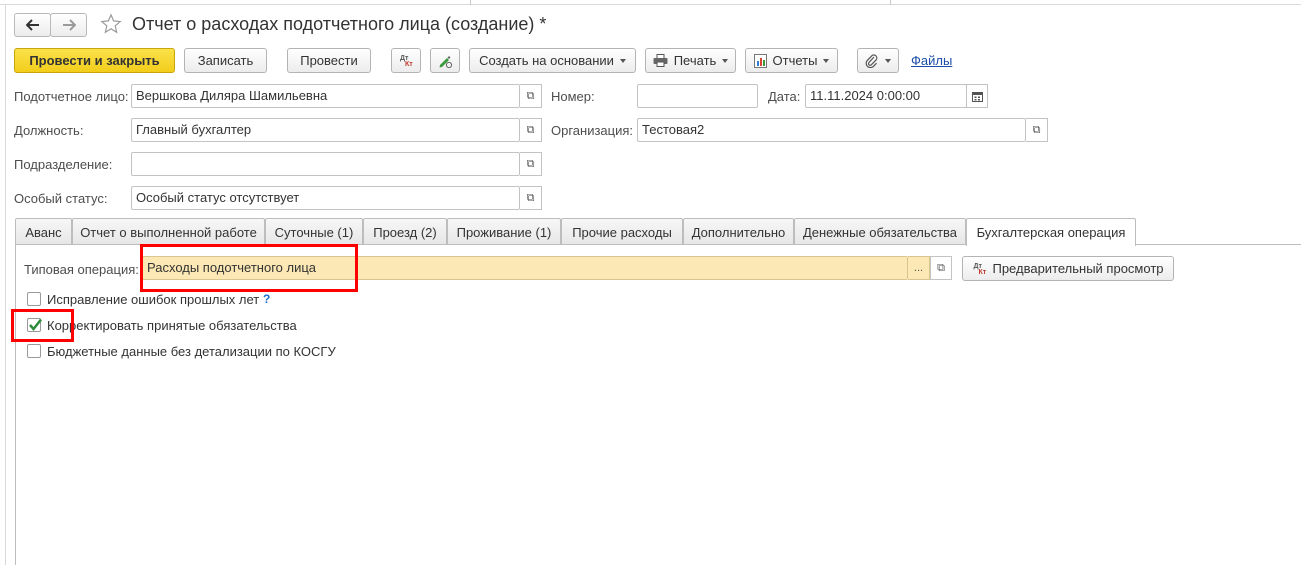  I want to click on checkmark-icon, so click(35, 324).